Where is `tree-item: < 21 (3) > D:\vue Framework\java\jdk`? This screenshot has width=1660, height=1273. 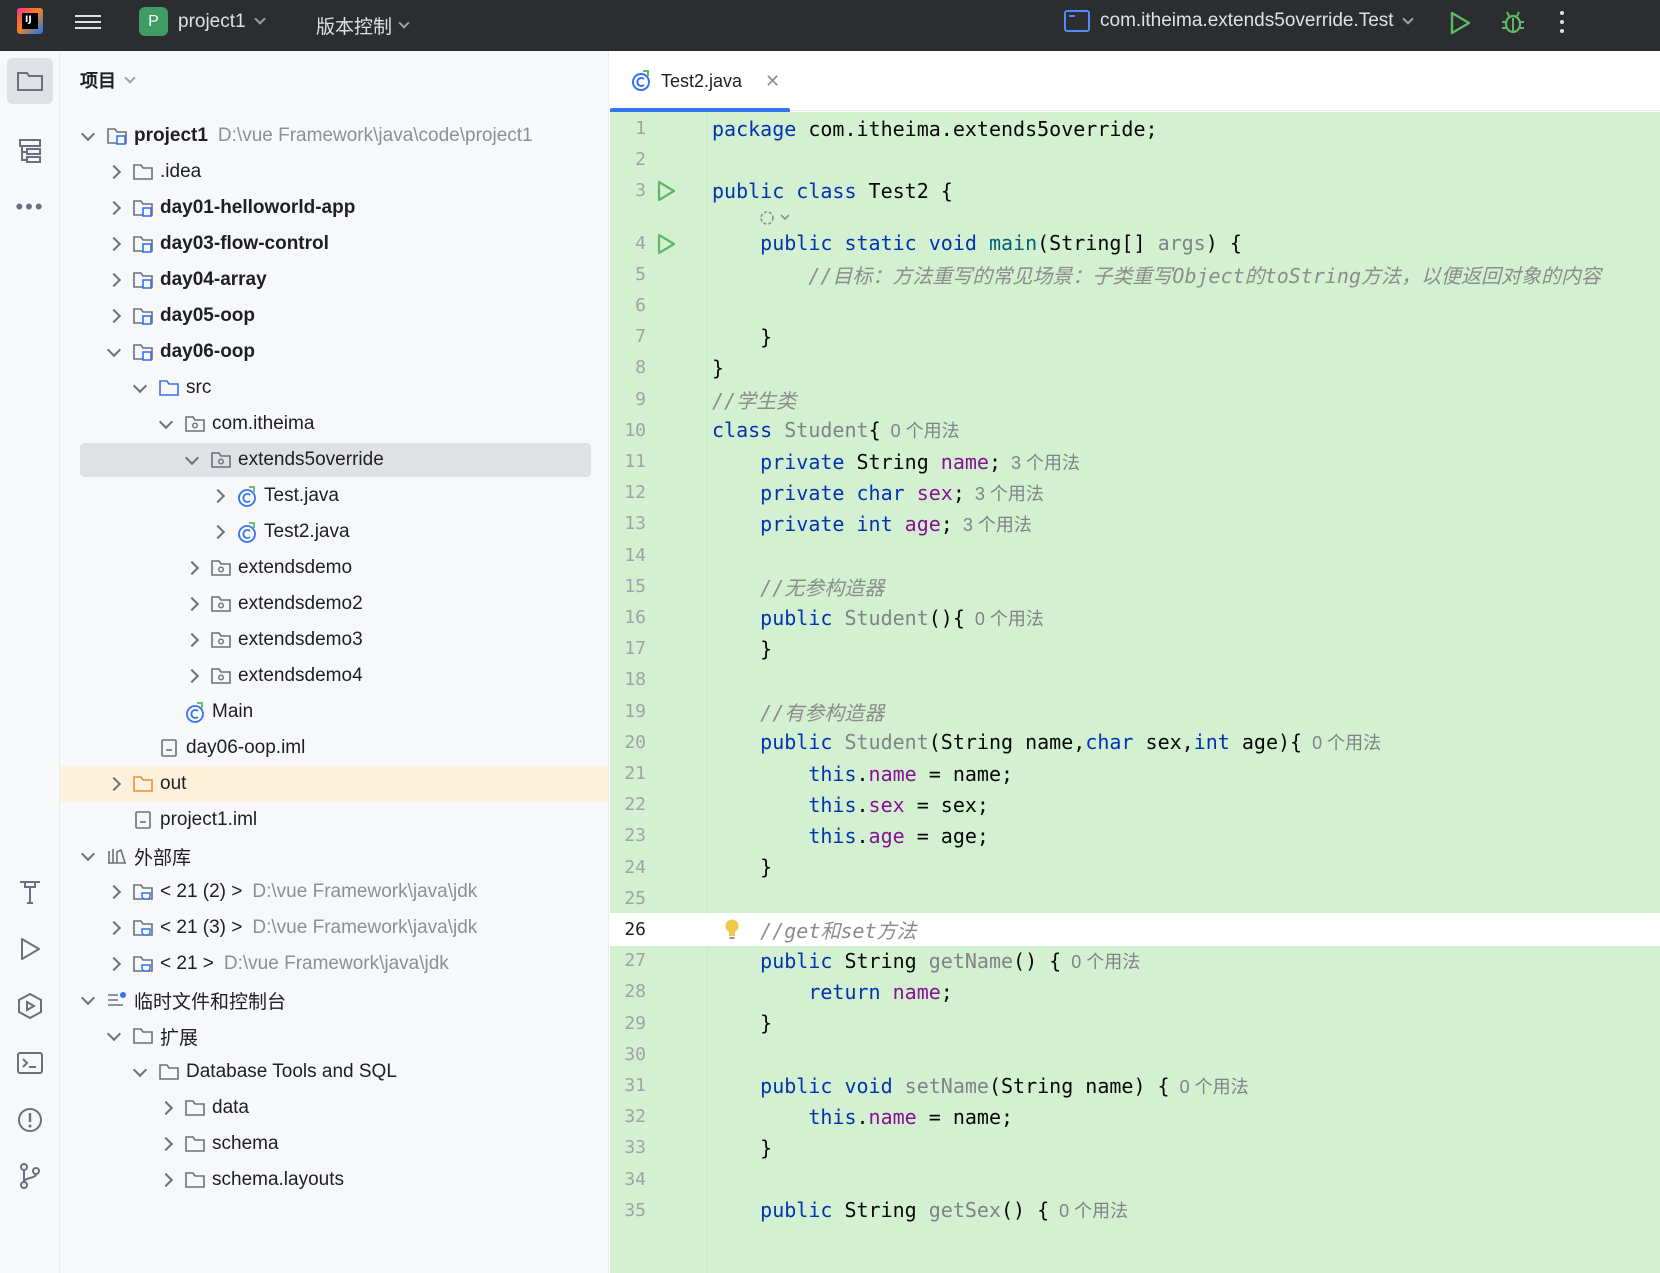
tree-item: < 21 (3) > D:\vue Framework\java\jdk is located at coordinates (334, 928).